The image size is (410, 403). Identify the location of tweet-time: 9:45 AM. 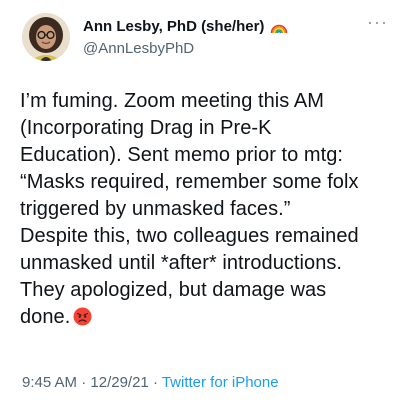
(49, 382).